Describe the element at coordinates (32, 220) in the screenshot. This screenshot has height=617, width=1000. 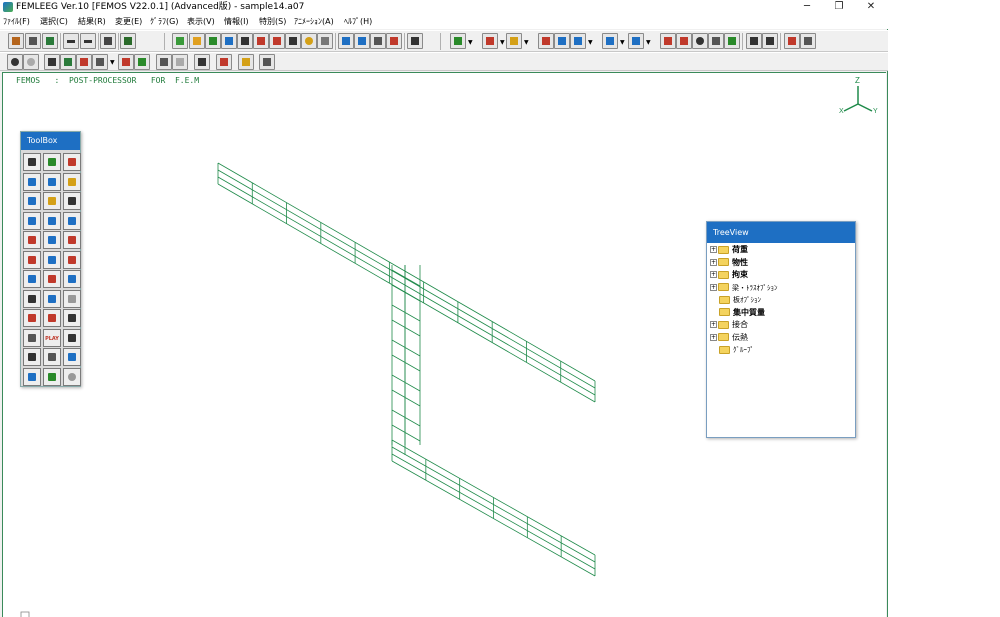
I see `axis-yx-icon` at that location.